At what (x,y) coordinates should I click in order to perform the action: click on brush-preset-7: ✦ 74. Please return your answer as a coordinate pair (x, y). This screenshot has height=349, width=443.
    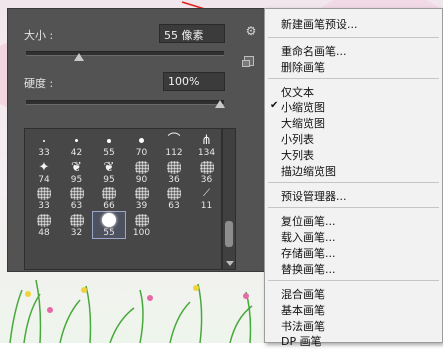
    Looking at the image, I should click on (44, 172).